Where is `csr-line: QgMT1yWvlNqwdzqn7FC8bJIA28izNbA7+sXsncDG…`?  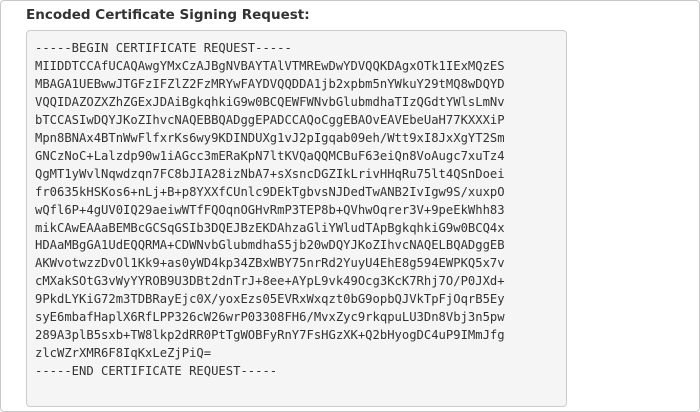
csr-line: QgMT1yWvlNqwdzqn7FC8bJIA28izNbA7+sXsncDG… is located at coordinates (270, 173).